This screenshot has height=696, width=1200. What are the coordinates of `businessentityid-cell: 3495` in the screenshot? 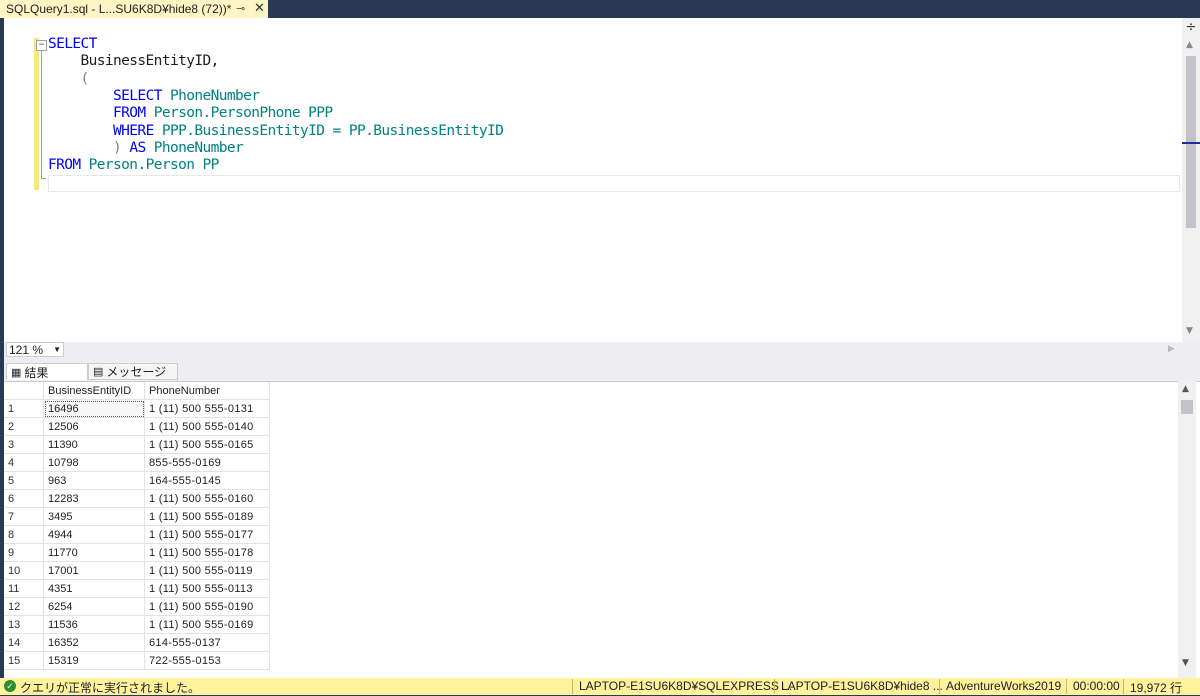 It's located at (94, 516).